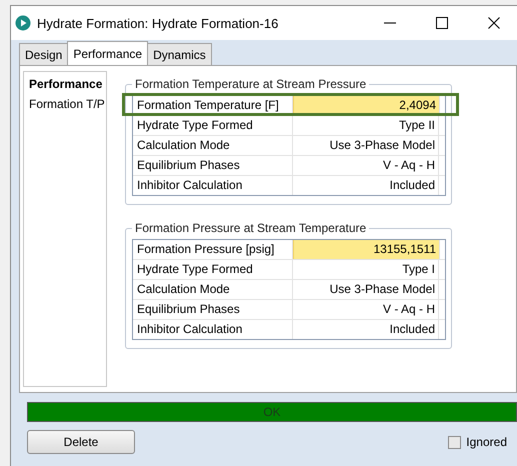 This screenshot has width=517, height=466. What do you see at coordinates (442, 23) in the screenshot?
I see `maximize-icon` at bounding box center [442, 23].